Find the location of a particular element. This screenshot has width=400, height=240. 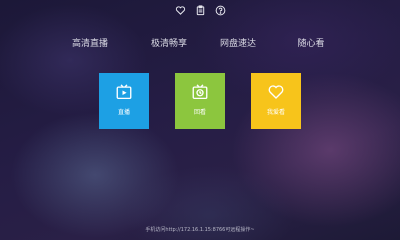

tile-live-label: 直播 is located at coordinates (123, 112).